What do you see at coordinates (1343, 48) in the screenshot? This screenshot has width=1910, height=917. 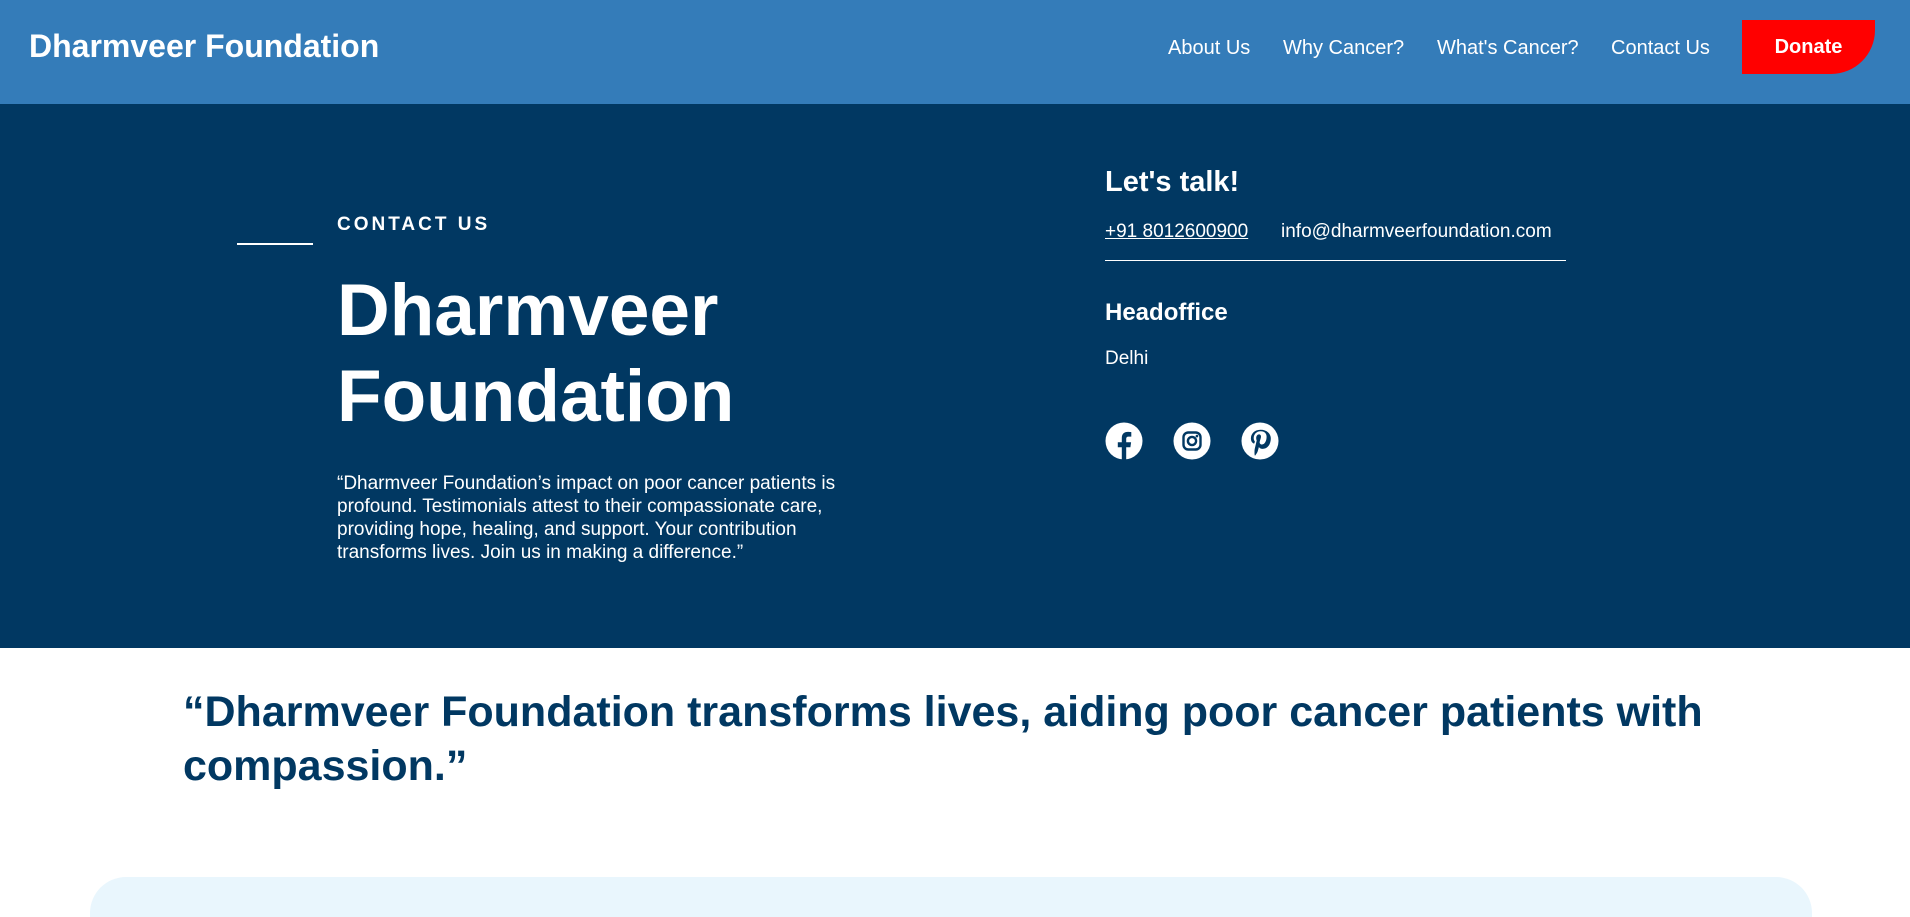 I see `nav-why-cancer: Why Cancer?` at bounding box center [1343, 48].